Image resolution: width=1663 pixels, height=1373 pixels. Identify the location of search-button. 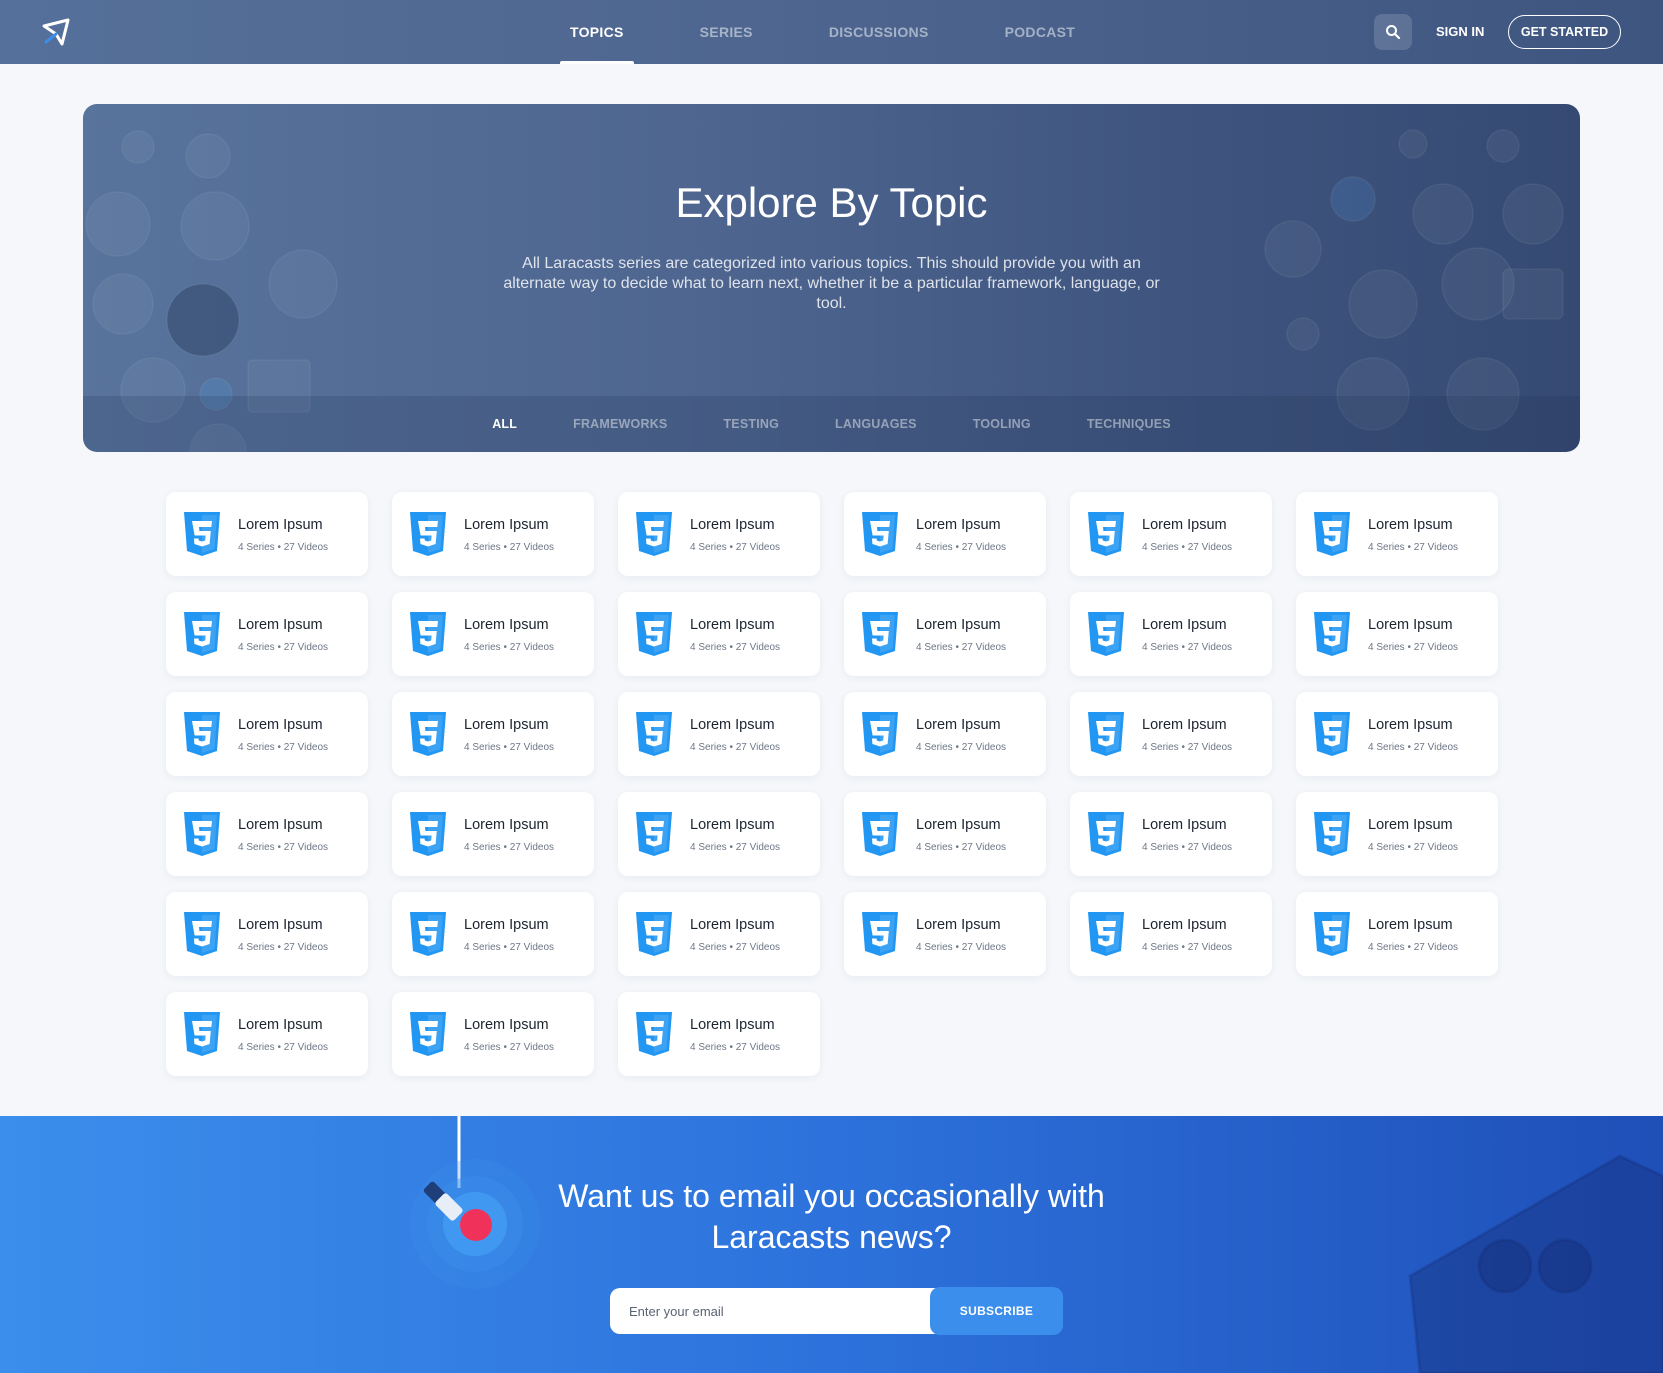
(1393, 32).